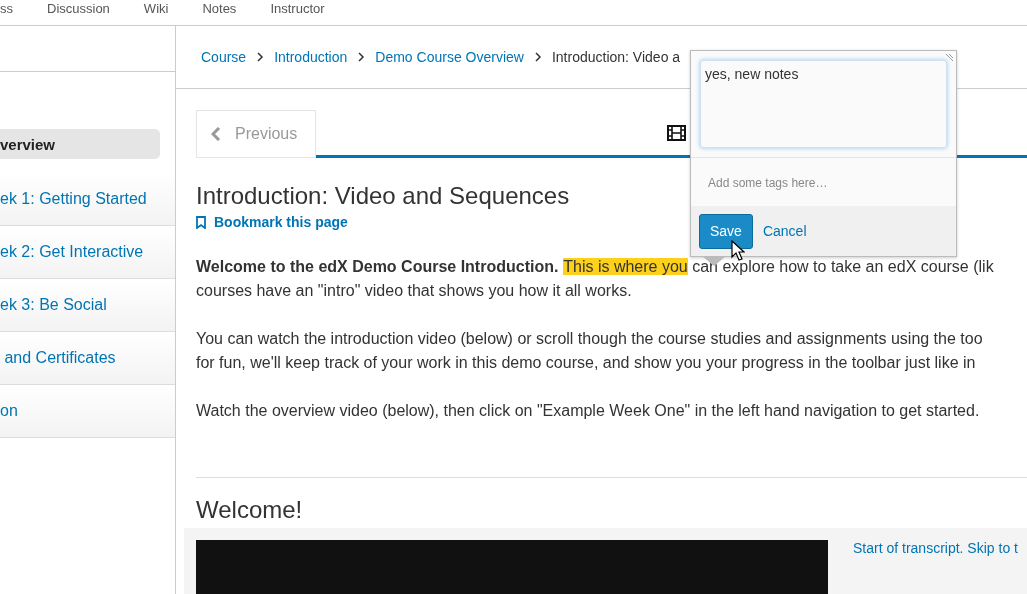 The width and height of the screenshot is (1027, 594). I want to click on section-title: Welcome!, so click(250, 509).